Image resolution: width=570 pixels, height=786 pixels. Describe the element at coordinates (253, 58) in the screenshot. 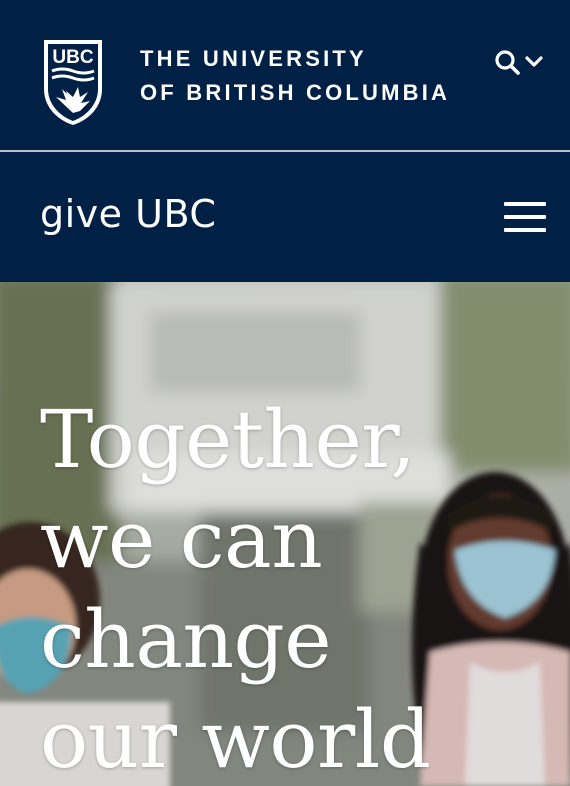

I see `university-name-line1: THE UNIVERSITY` at that location.